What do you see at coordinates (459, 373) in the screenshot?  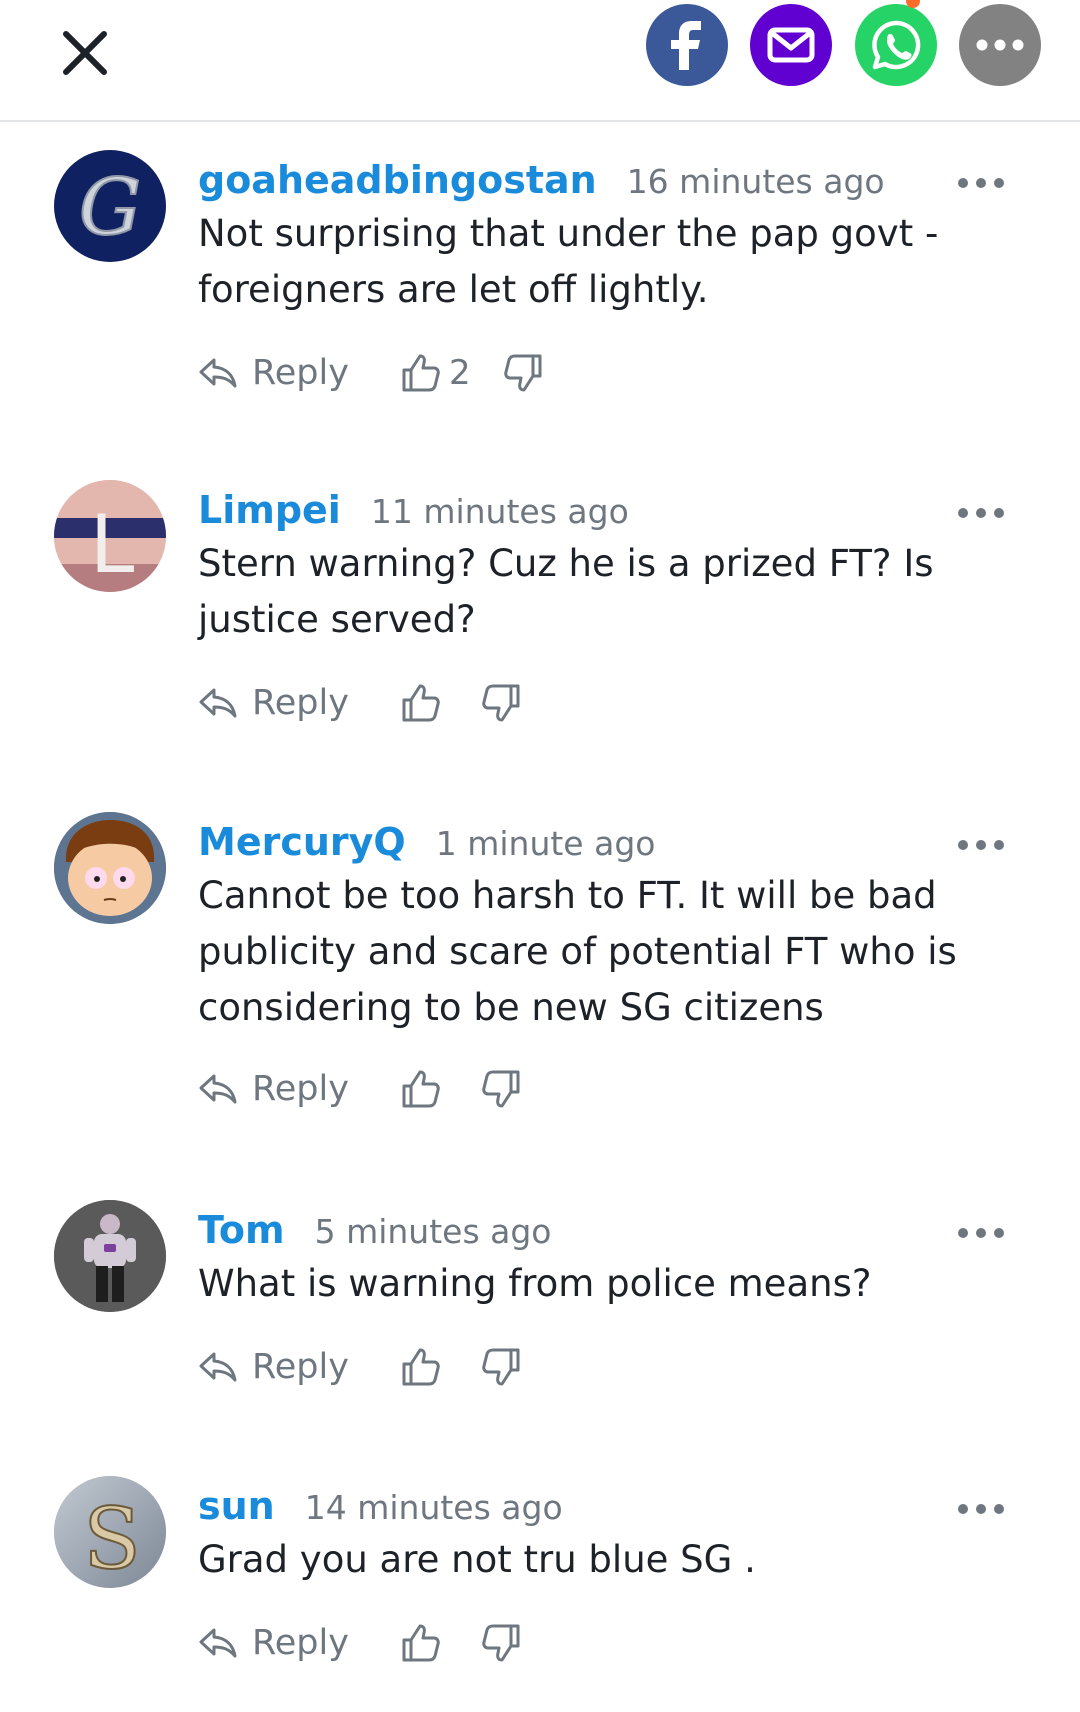 I see `upvote-count: 2` at bounding box center [459, 373].